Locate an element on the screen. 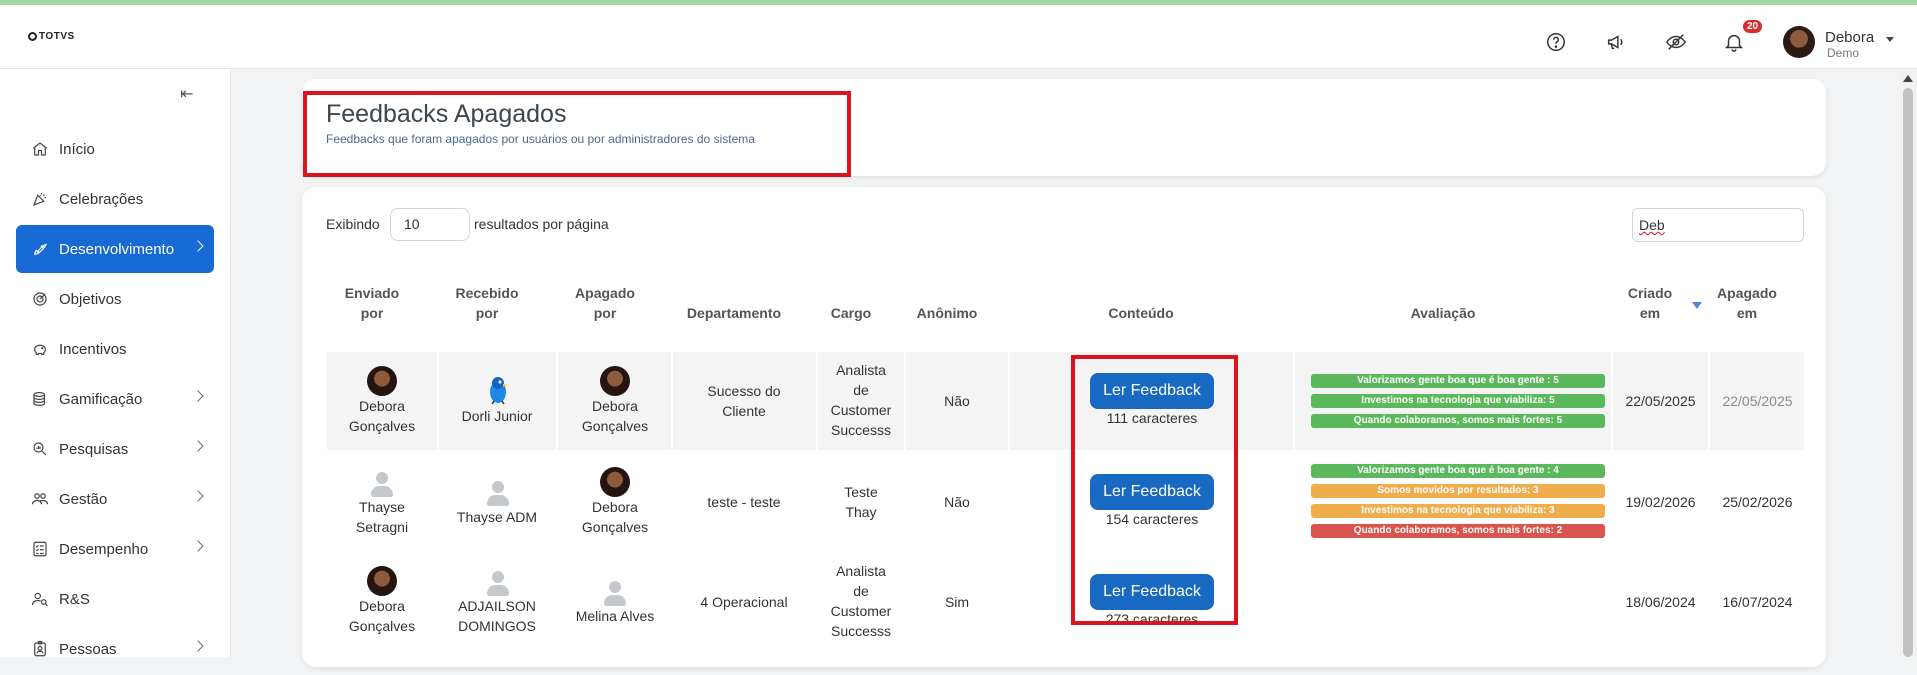  row1-criado: 22/05/2025 is located at coordinates (1660, 401).